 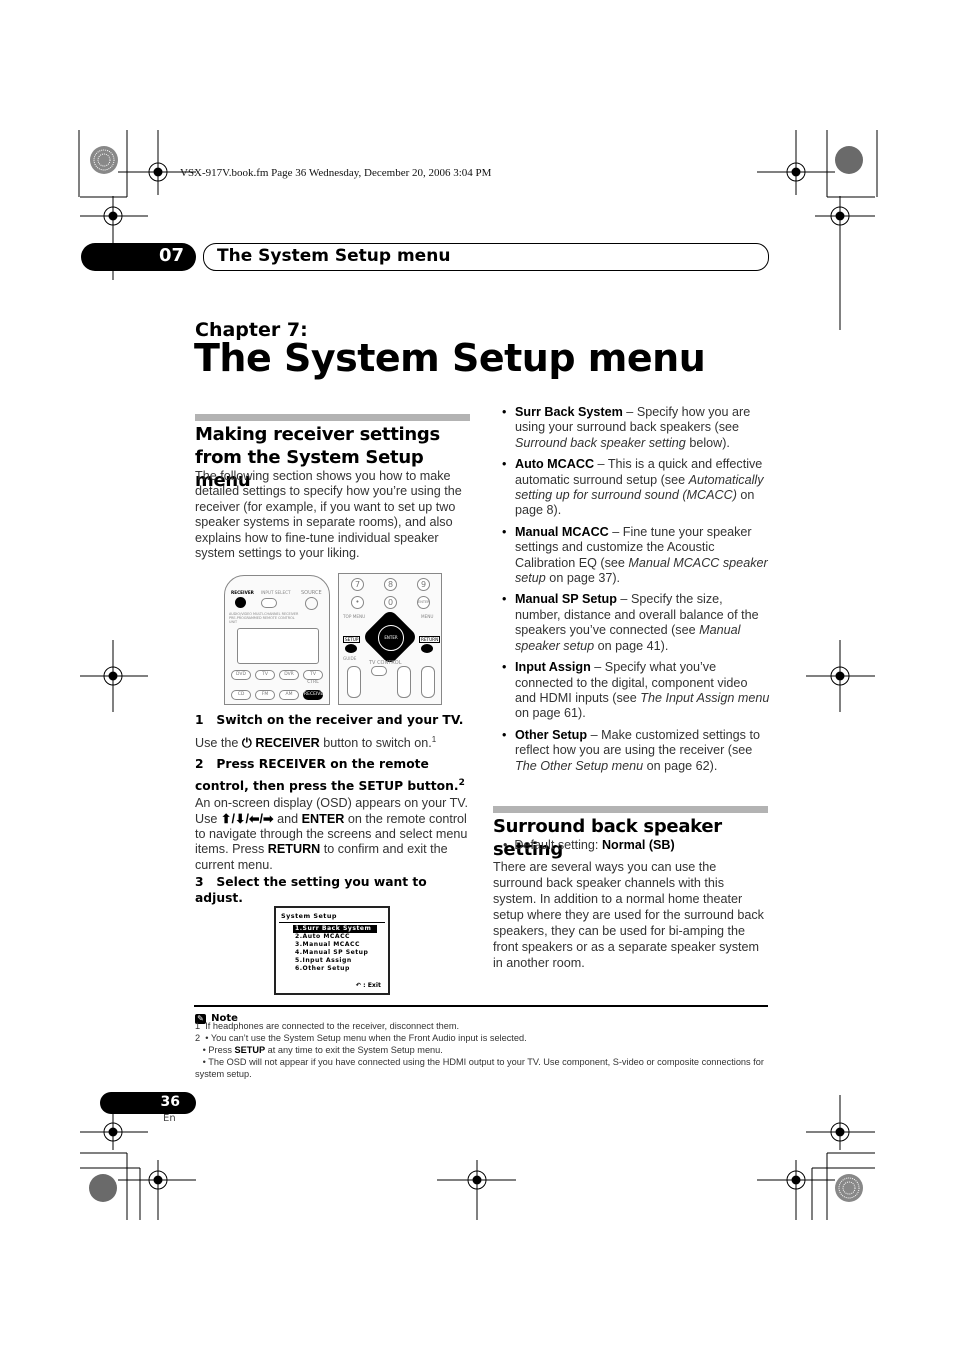 What do you see at coordinates (481, 1006) in the screenshot?
I see `note-divider` at bounding box center [481, 1006].